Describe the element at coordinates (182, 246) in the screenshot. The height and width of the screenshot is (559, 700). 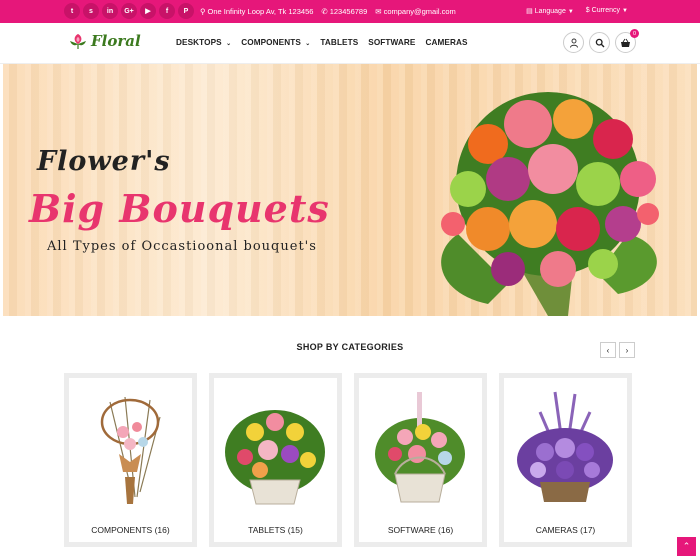
I see `banner-subheading: All Types of Occastioonal bouquet's` at that location.